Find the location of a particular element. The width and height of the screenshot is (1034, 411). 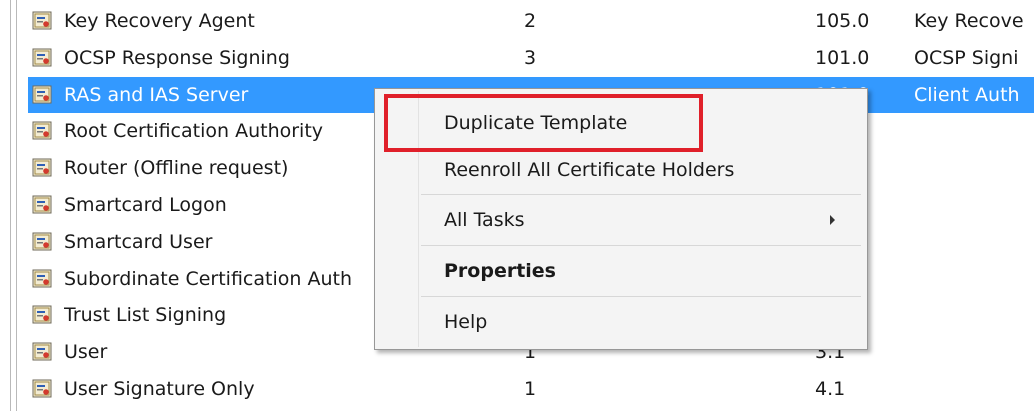

schema-version: 1 is located at coordinates (530, 388).